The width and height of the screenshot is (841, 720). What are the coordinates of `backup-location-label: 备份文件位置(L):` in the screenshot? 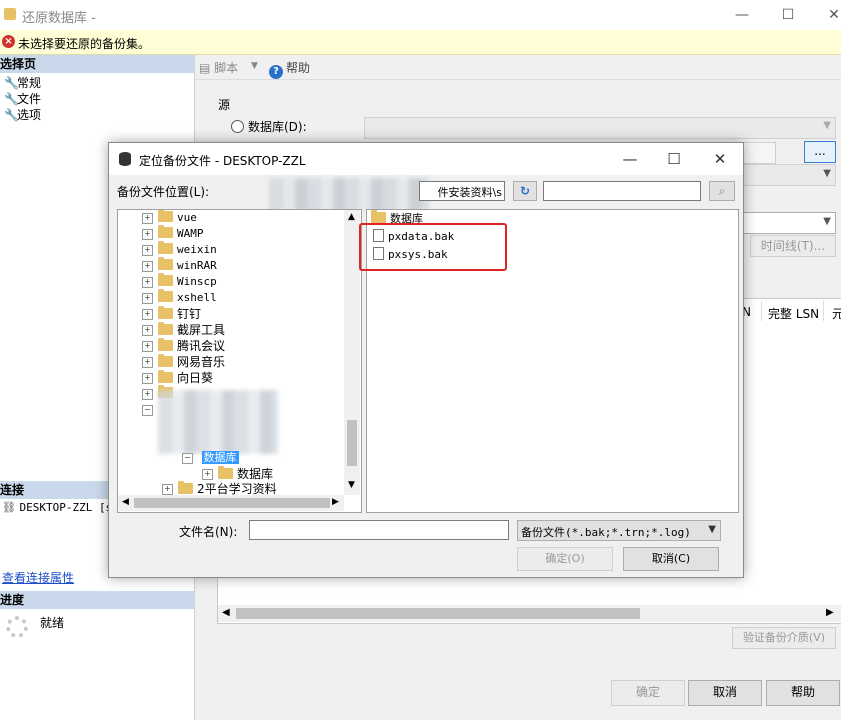 It's located at (163, 192).